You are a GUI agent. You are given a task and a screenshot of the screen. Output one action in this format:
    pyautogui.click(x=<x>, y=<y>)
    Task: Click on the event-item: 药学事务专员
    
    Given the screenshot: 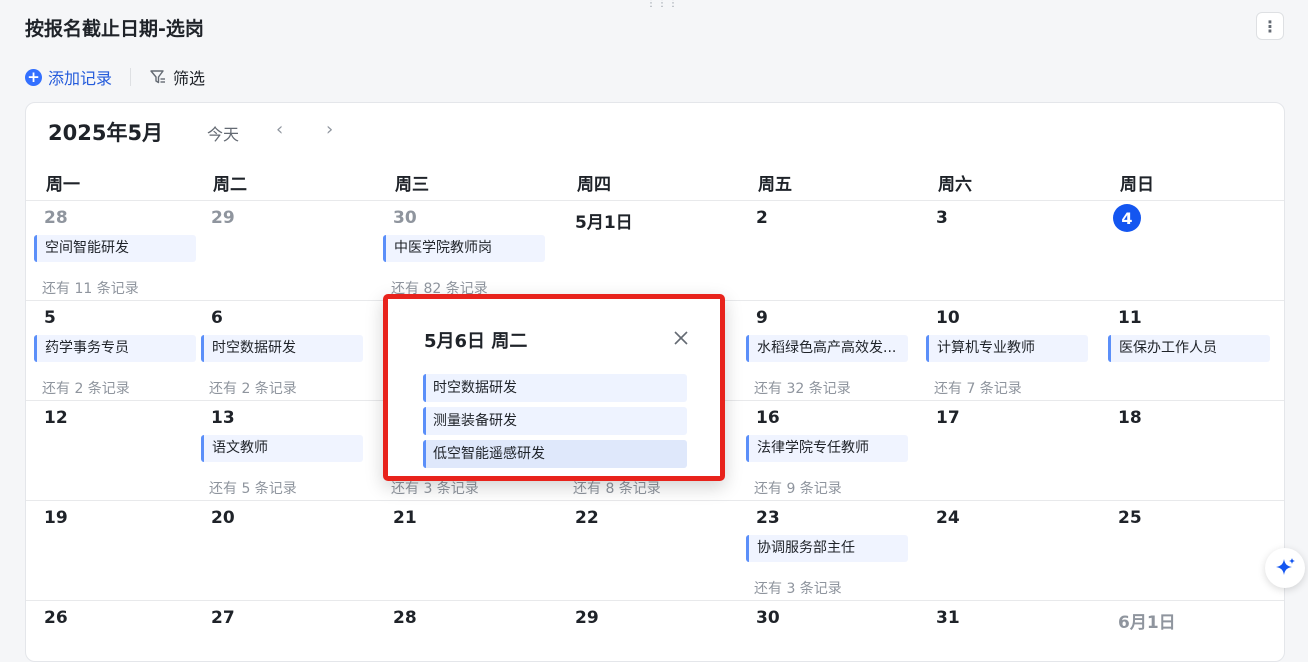 What is the action you would take?
    pyautogui.click(x=115, y=348)
    